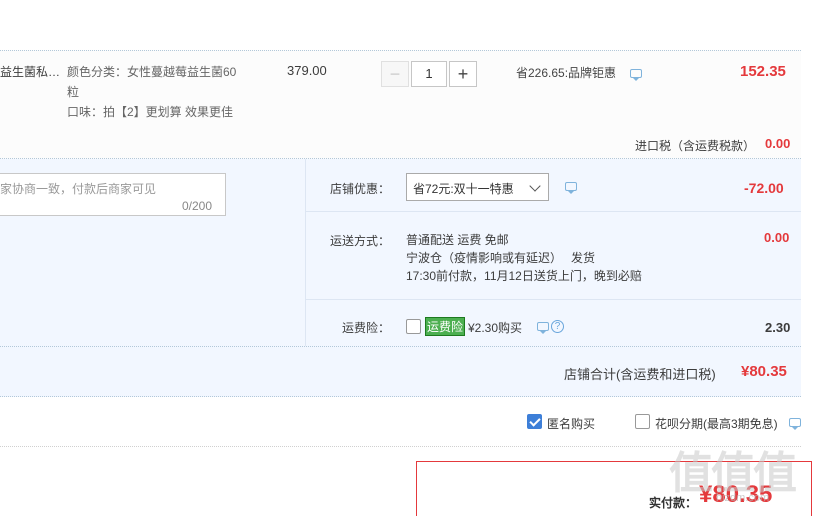 This screenshot has width=819, height=516. What do you see at coordinates (642, 421) in the screenshot?
I see `huabei-checkbox` at bounding box center [642, 421].